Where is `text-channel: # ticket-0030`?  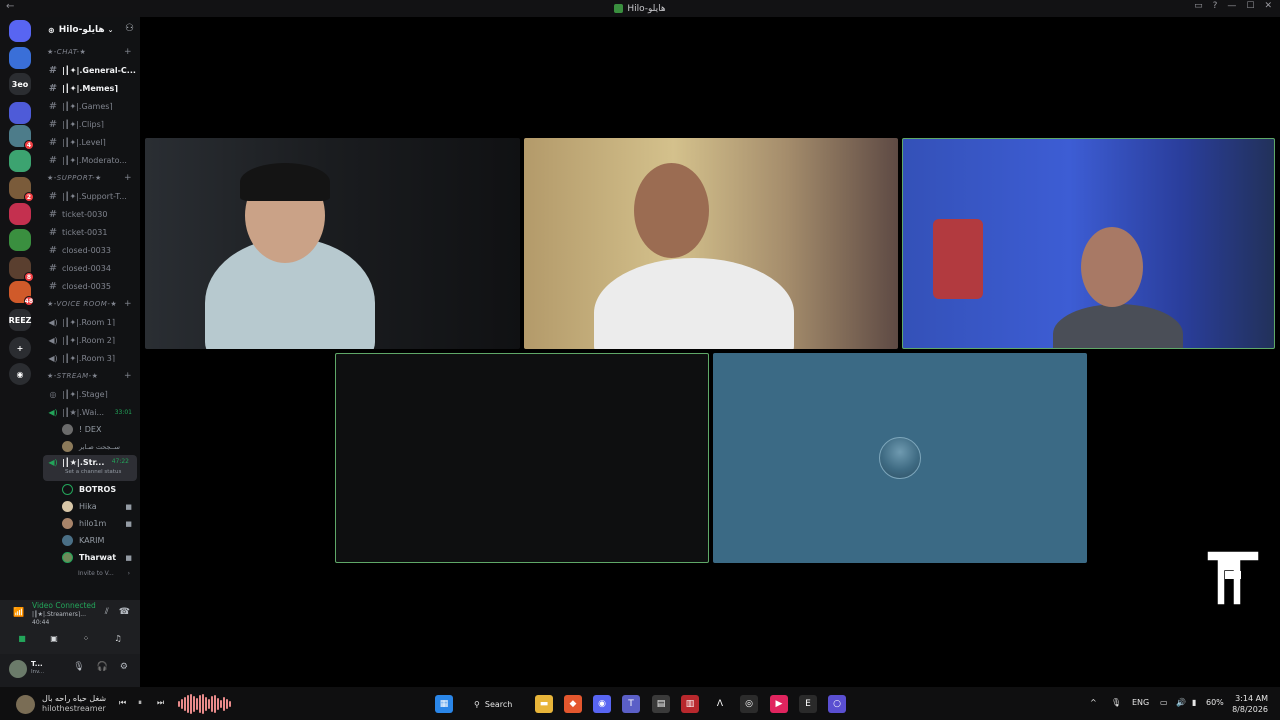
text-channel: # ticket-0030 is located at coordinates (90, 214).